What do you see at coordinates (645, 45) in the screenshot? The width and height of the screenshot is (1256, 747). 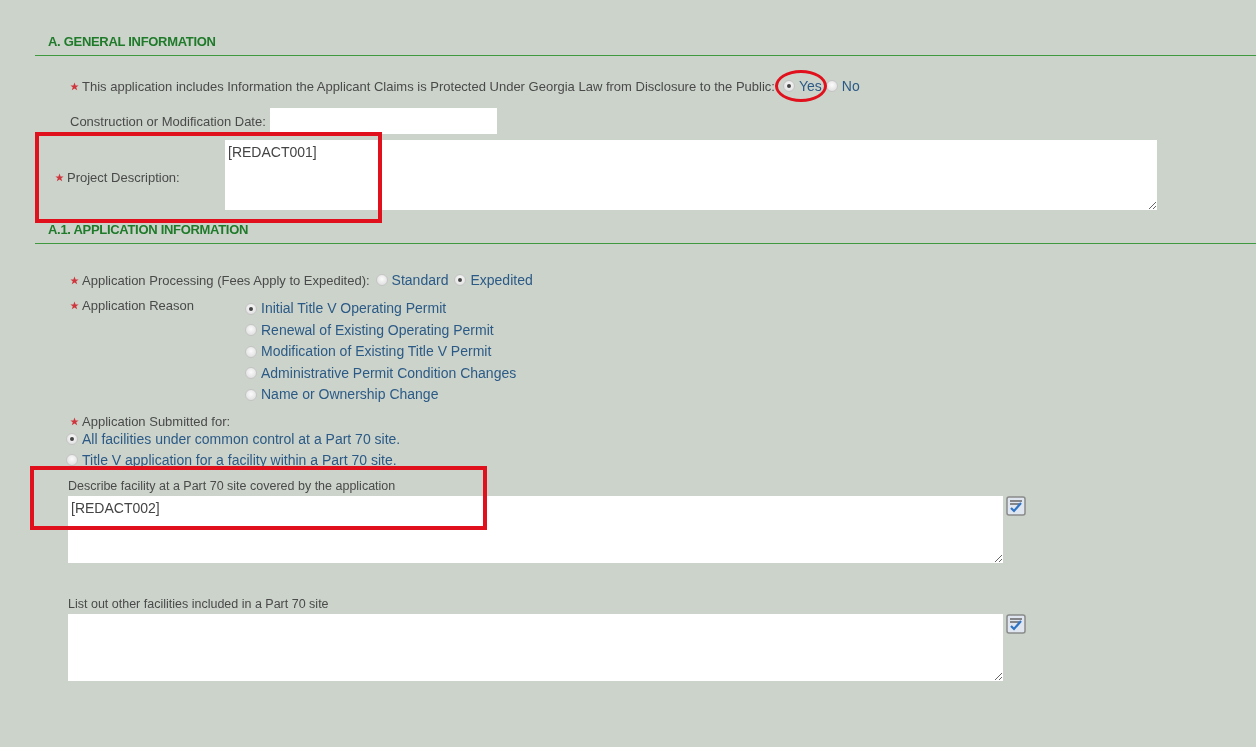 I see `section-heading: A. GENERAL INFORMATION` at bounding box center [645, 45].